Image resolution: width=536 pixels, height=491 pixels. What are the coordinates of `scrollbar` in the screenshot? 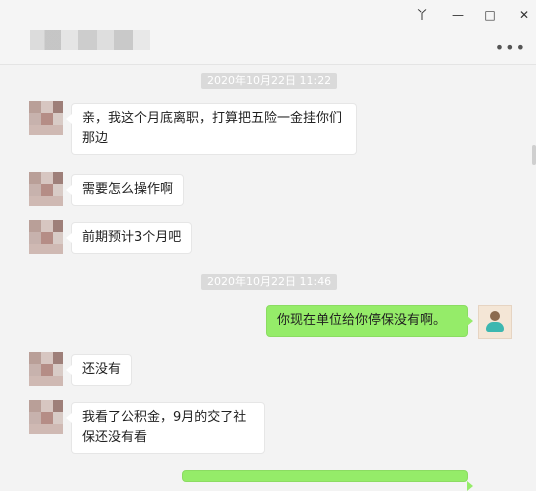 It's located at (534, 155).